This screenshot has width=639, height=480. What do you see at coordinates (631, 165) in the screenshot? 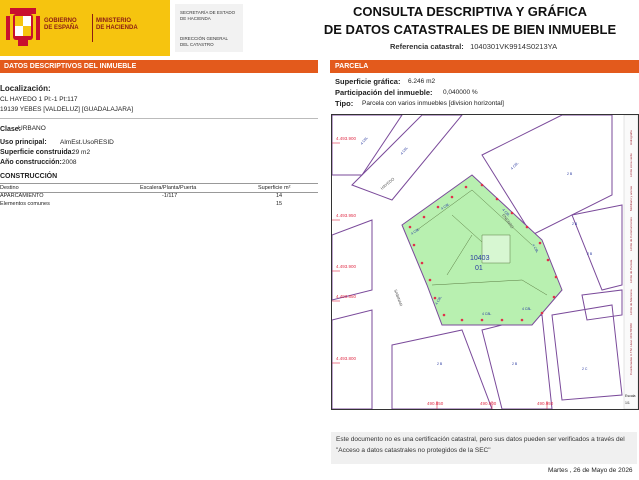
I see `legend-text: Límite zona verde` at bounding box center [631, 165].